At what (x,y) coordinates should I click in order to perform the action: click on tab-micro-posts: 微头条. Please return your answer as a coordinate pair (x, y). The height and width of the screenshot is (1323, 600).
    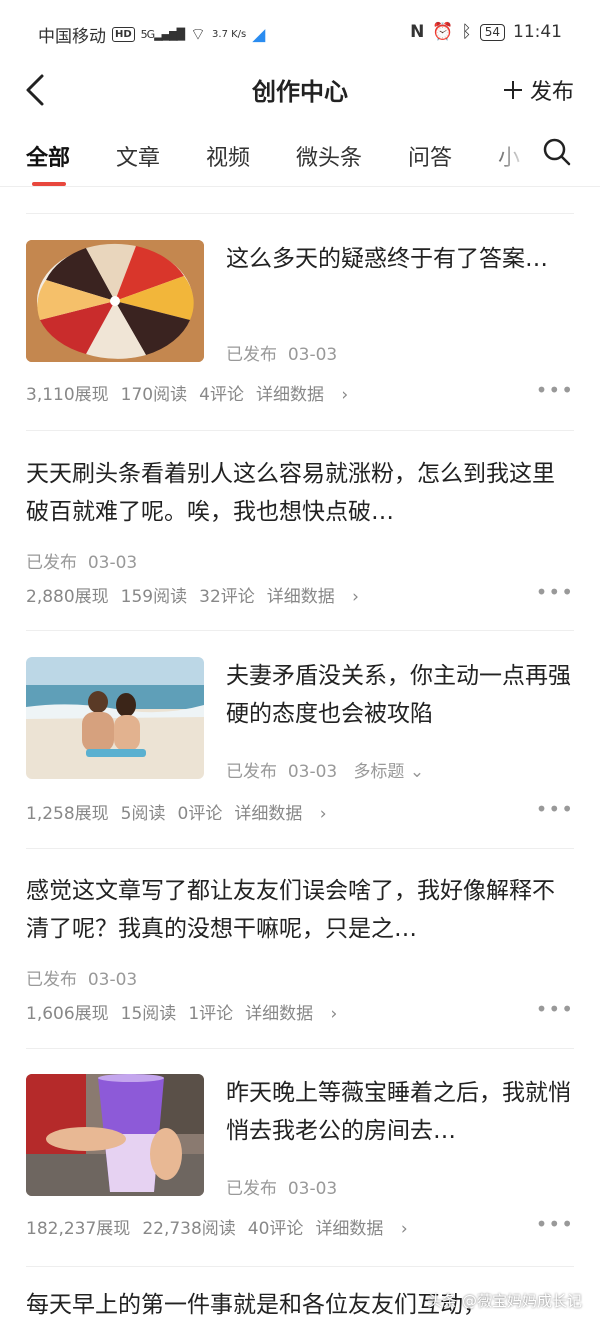
    Looking at the image, I should click on (329, 156).